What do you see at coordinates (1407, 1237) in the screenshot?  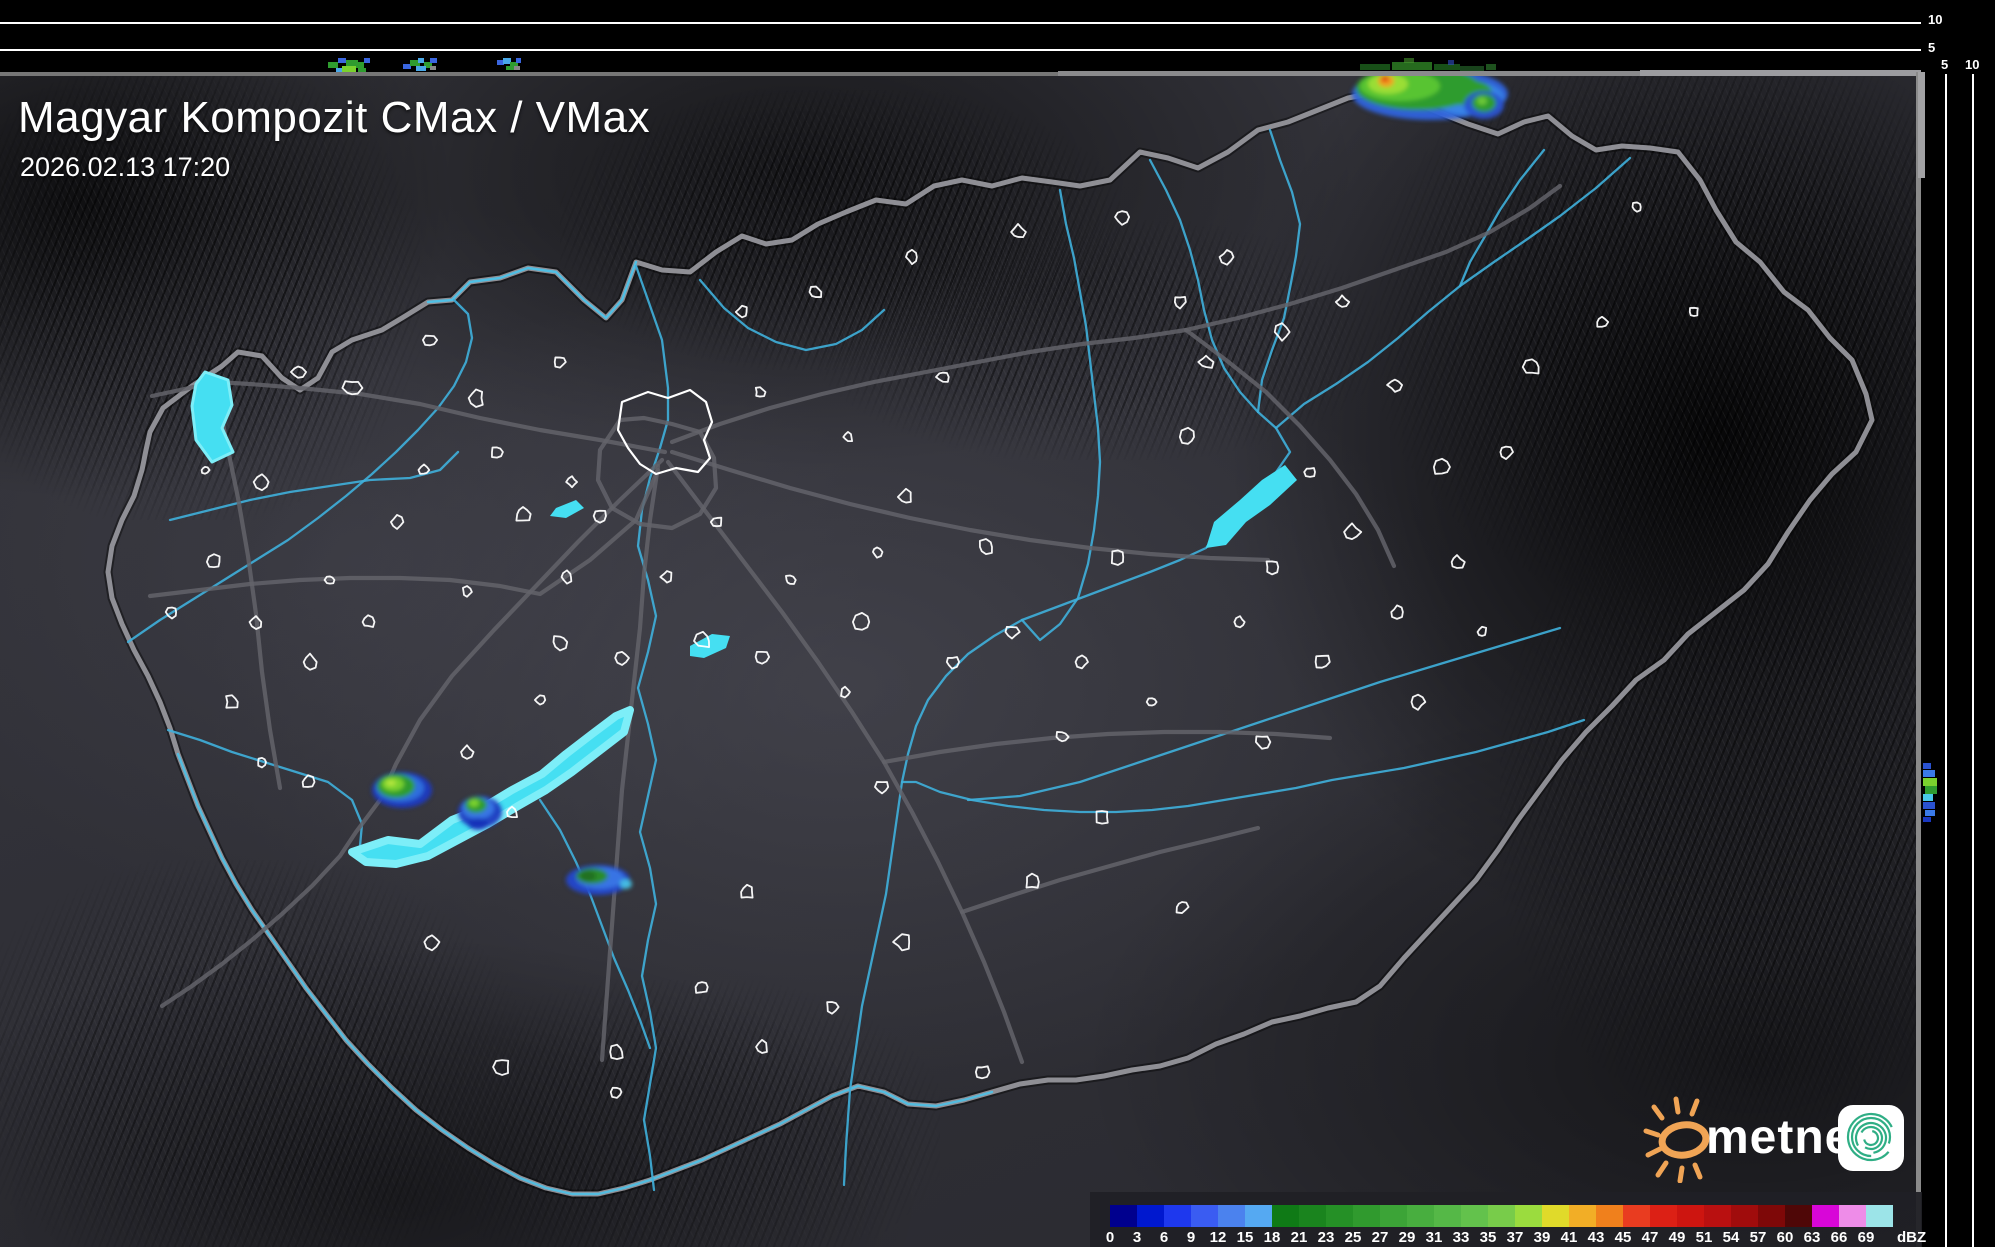 I see `dbz-tick-29: 29` at bounding box center [1407, 1237].